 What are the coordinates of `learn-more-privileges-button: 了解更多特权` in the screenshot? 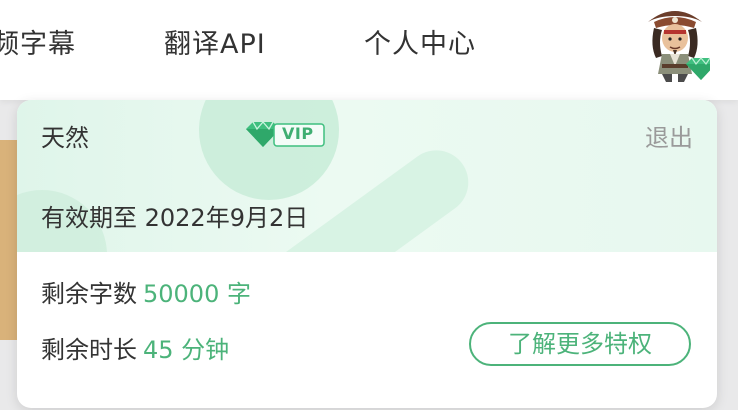 It's located at (580, 344).